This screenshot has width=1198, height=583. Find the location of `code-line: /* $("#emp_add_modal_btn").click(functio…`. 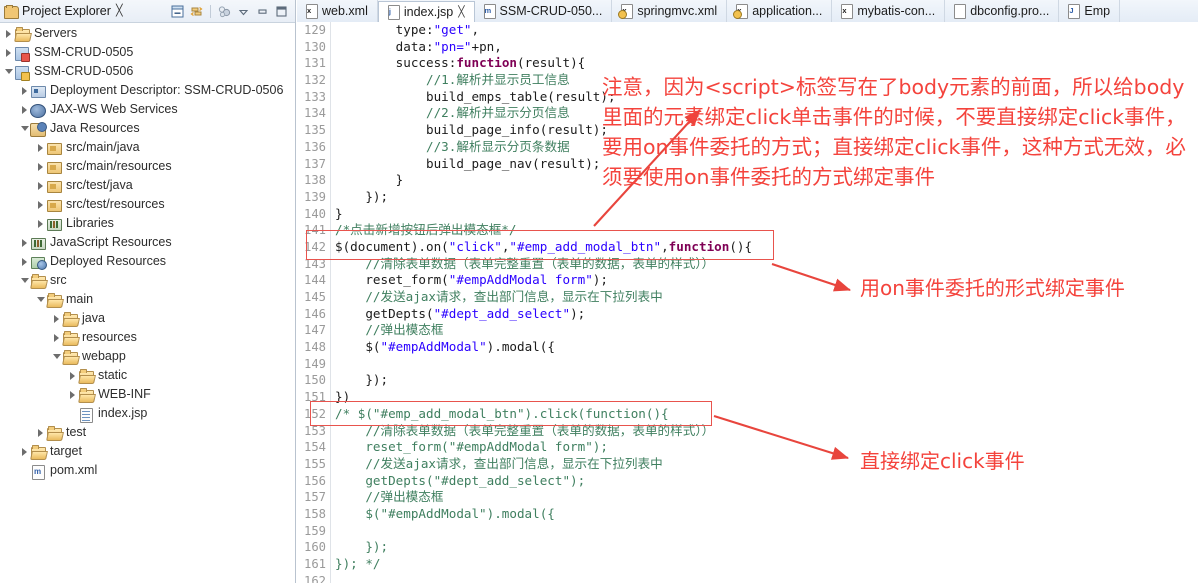

code-line: /* $("#emp_add_modal_btn").click(functio… is located at coordinates (766, 414).